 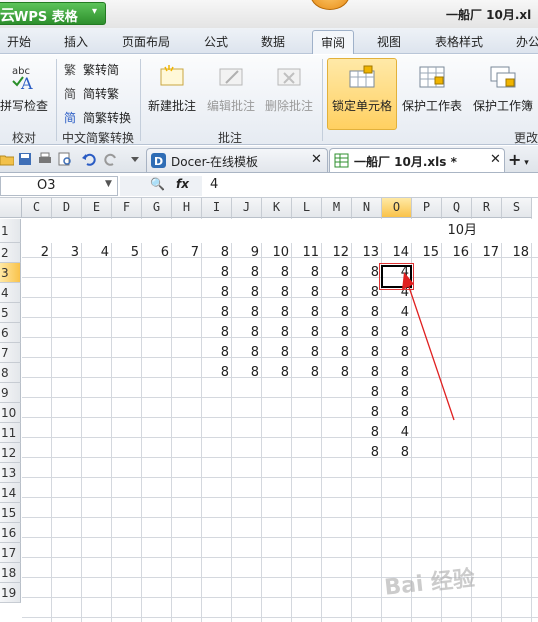 I want to click on row-header-17: 17, so click(x=10, y=553).